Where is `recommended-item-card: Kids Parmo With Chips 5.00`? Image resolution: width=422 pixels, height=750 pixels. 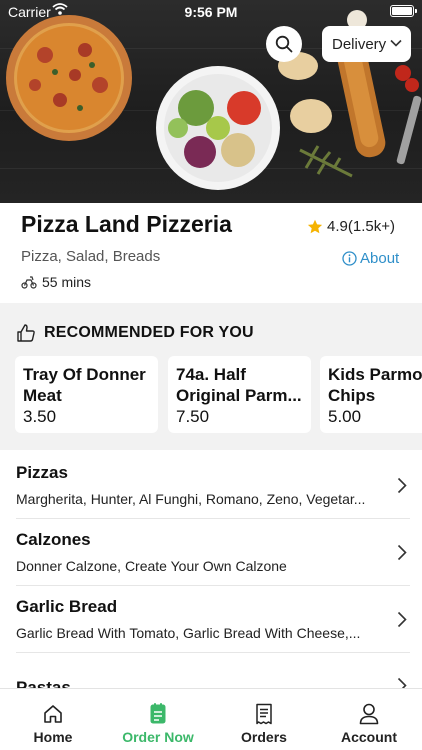 recommended-item-card: Kids Parmo With Chips 5.00 is located at coordinates (371, 394).